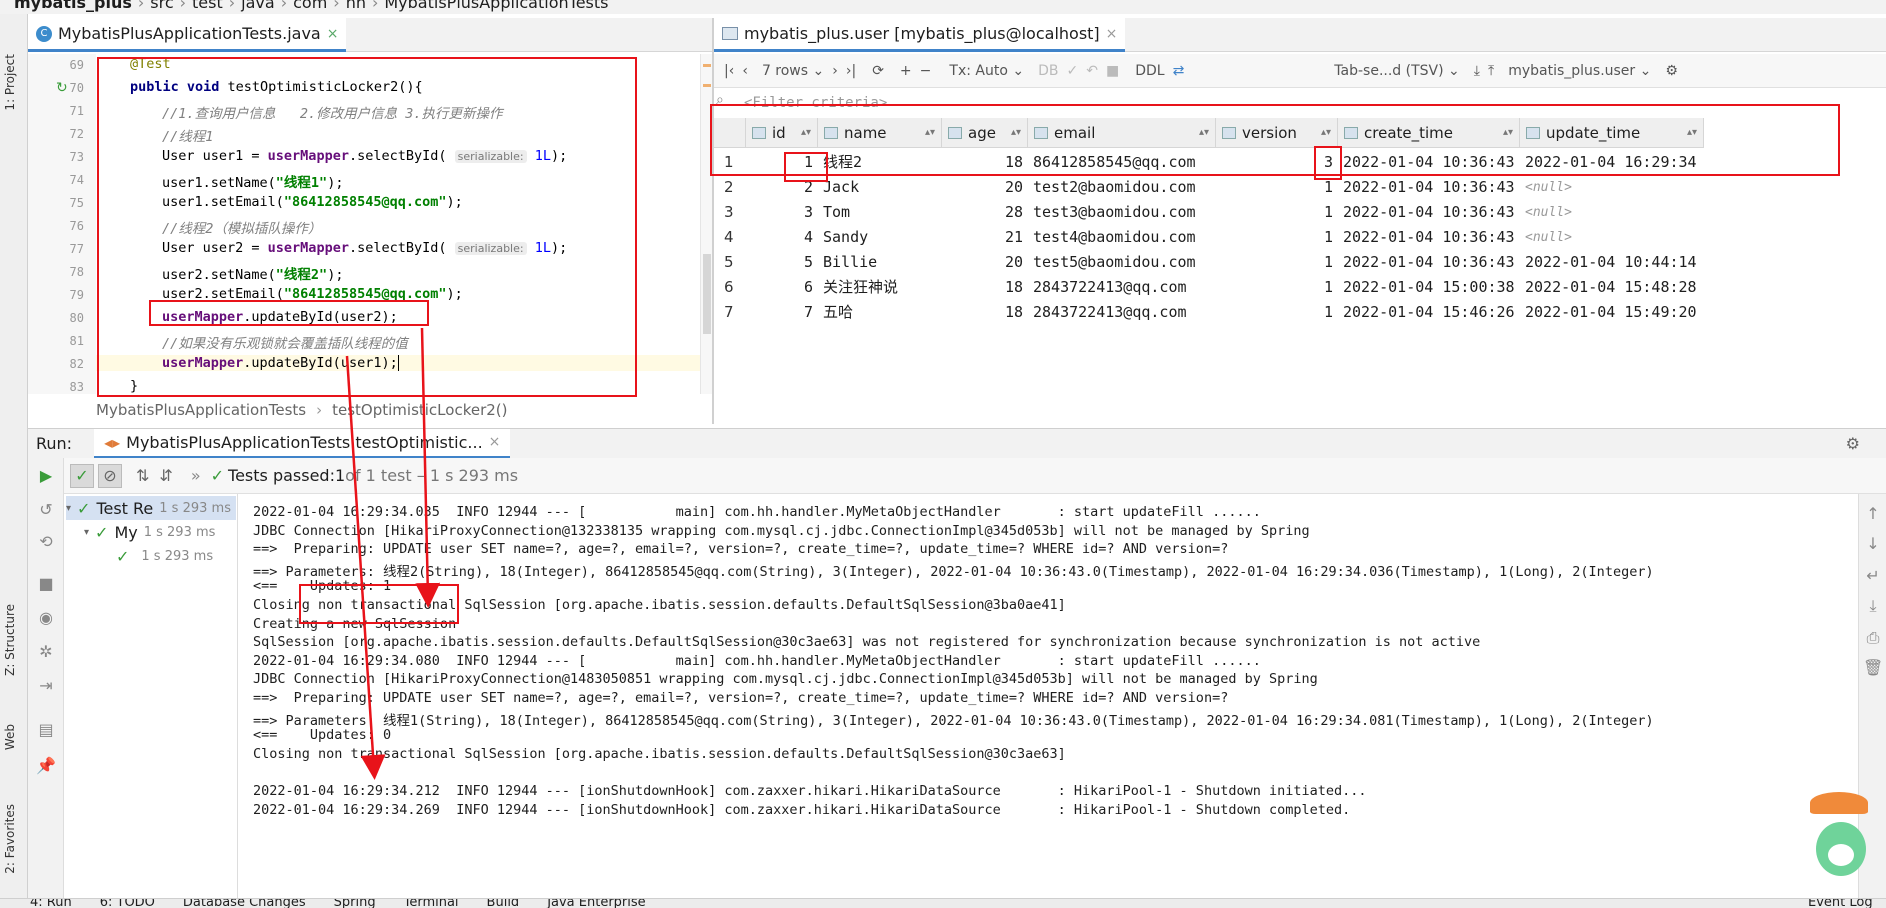  Describe the element at coordinates (496, 6) in the screenshot. I see `breadcrumb-class: MybatisPlusApplicationTests` at that location.